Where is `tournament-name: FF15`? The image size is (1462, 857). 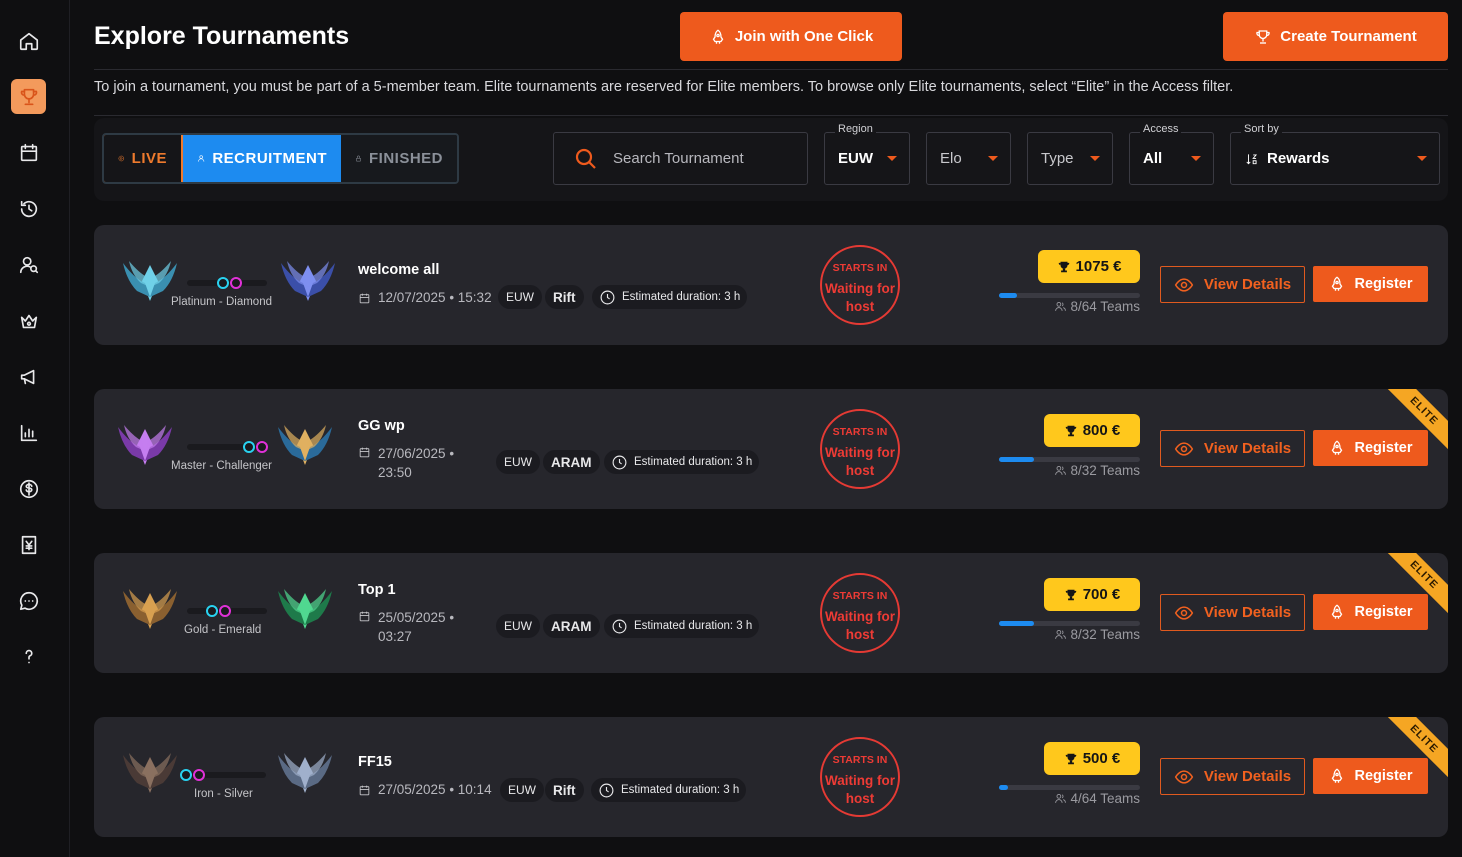 tournament-name: FF15 is located at coordinates (375, 762).